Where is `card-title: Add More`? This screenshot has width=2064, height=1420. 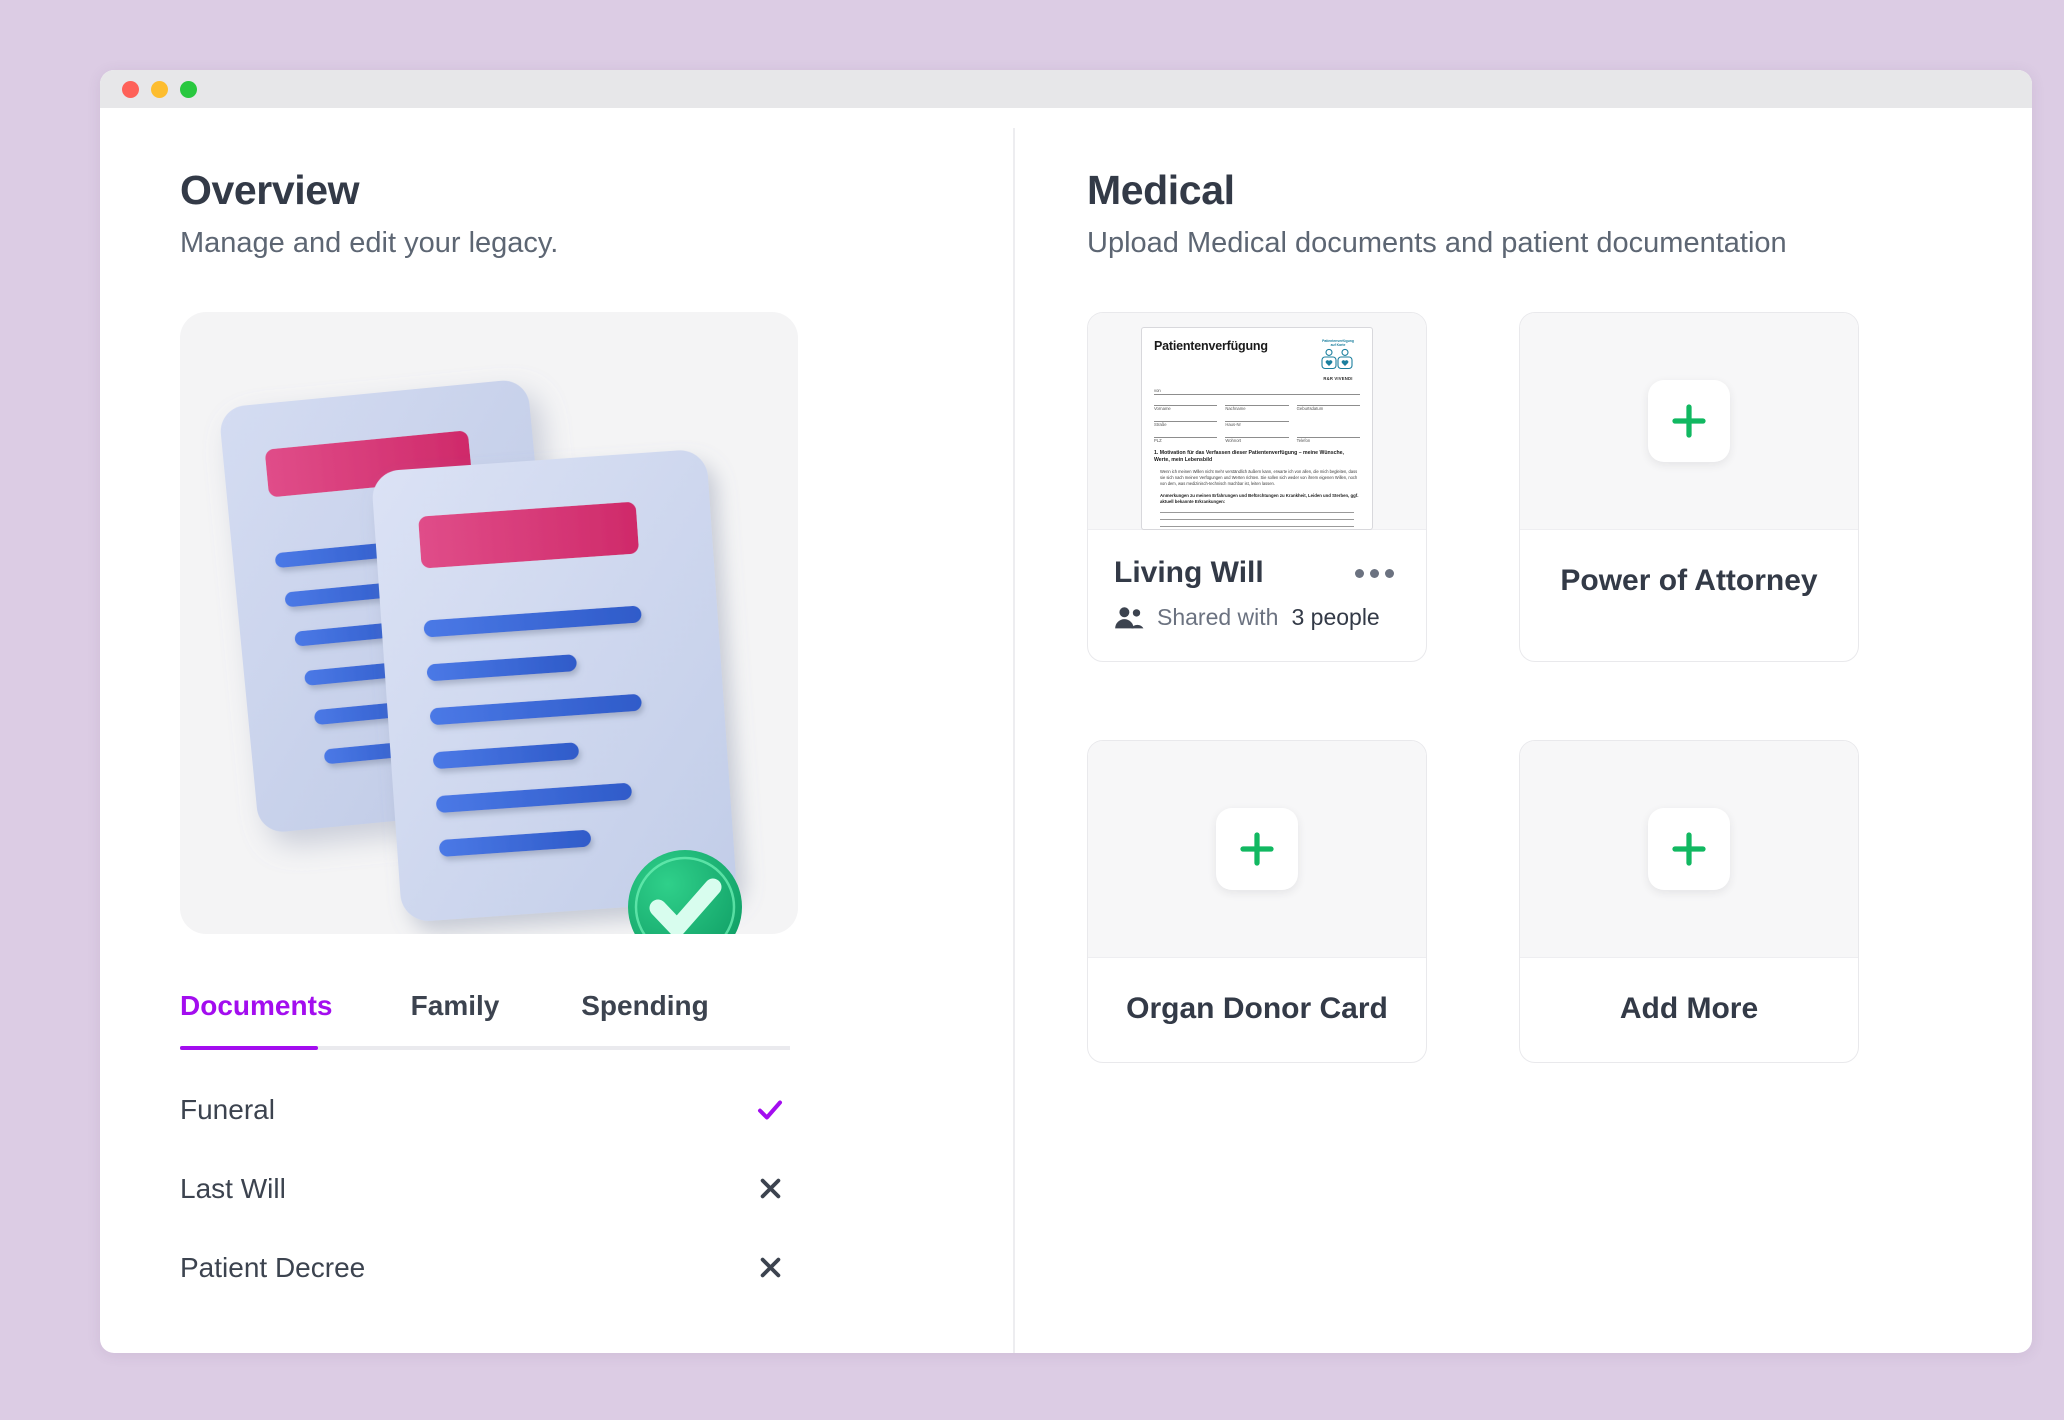 card-title: Add More is located at coordinates (1689, 1009).